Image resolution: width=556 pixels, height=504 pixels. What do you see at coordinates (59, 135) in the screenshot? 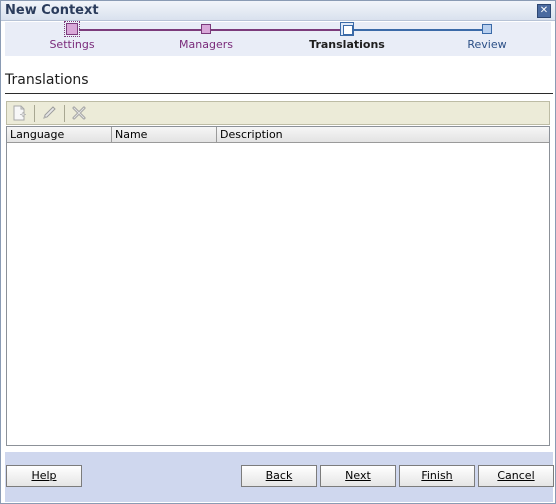
I see `column-header-language: Language` at bounding box center [59, 135].